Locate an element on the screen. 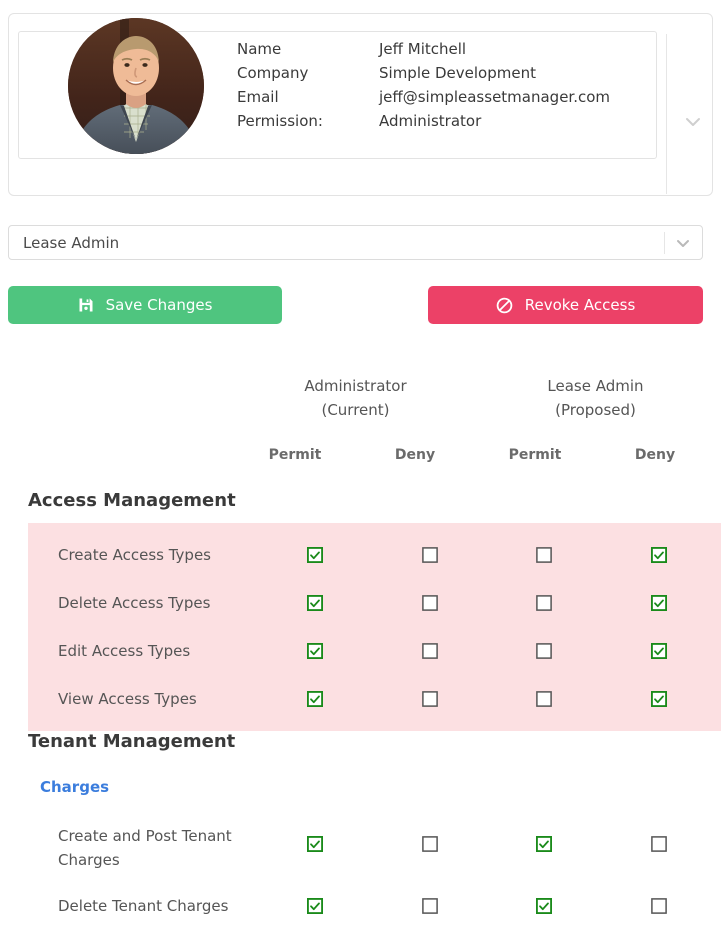 The image size is (721, 952). role-select: Lease Admin is located at coordinates (355, 242).